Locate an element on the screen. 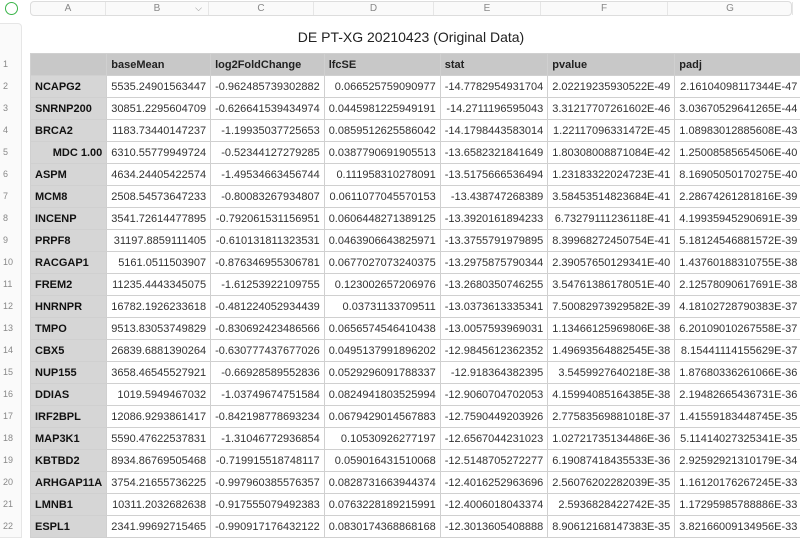 The height and width of the screenshot is (538, 800). data-cell: 1.43760188310755E-38 is located at coordinates (737, 262).